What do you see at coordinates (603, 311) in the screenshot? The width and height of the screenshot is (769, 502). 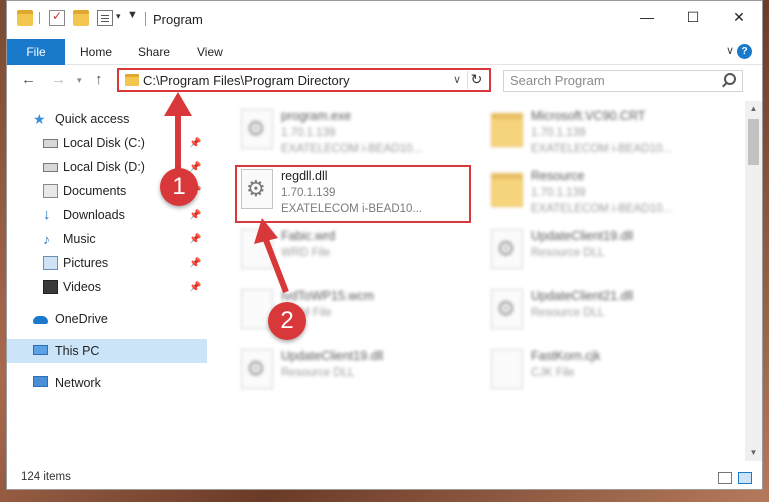 I see `file-item-updateclient21: UpdateClient21.dll Resource DLL` at bounding box center [603, 311].